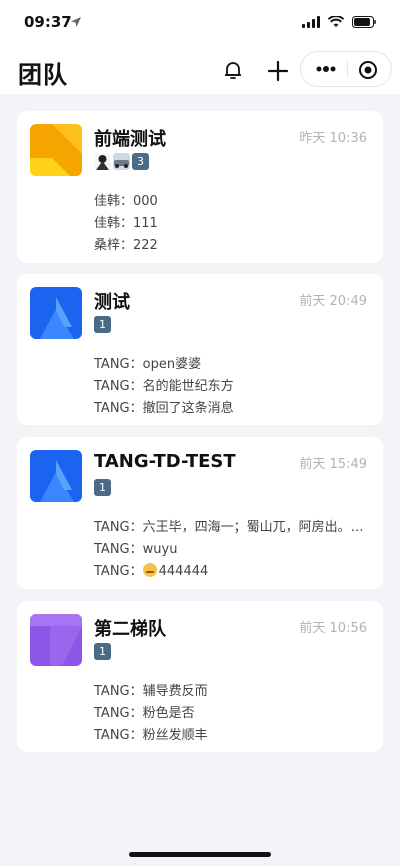 Image resolution: width=400 pixels, height=866 pixels. What do you see at coordinates (233, 70) in the screenshot?
I see `bell-icon` at bounding box center [233, 70].